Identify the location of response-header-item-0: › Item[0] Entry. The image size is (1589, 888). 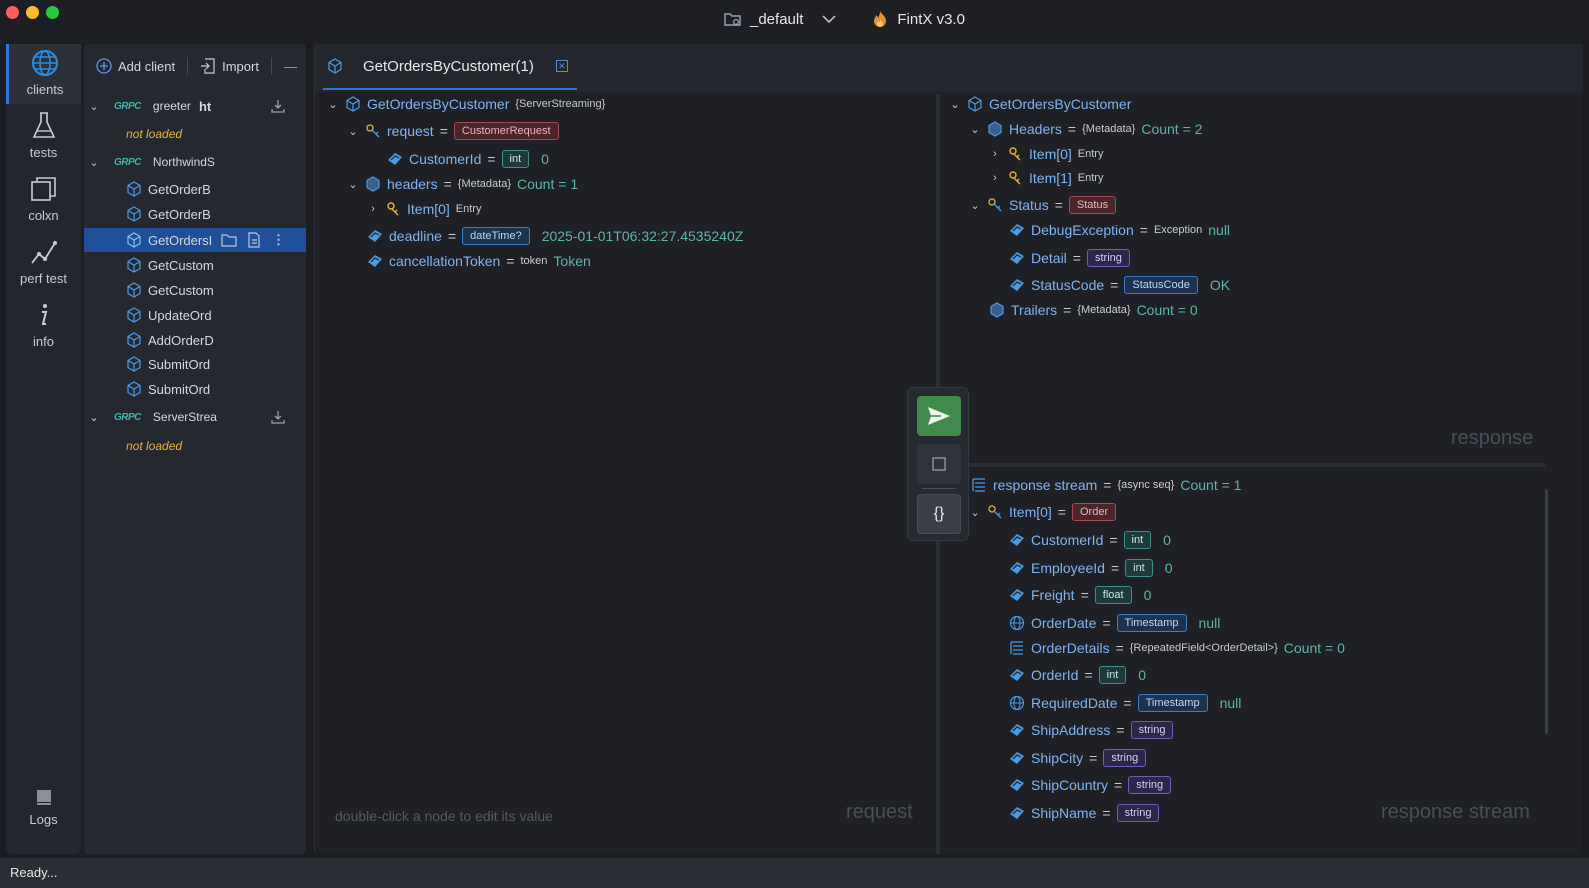
(1046, 154).